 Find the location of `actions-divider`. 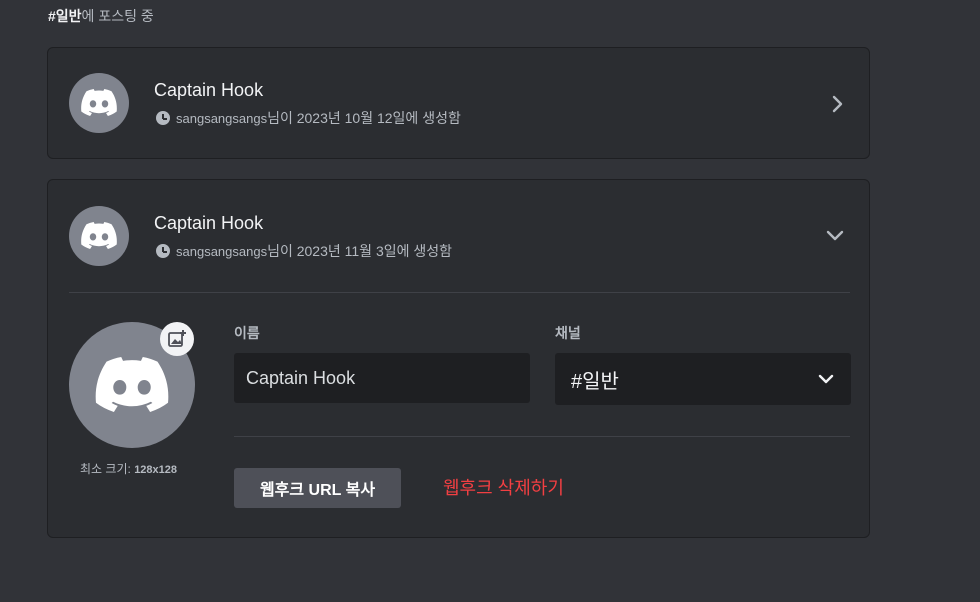

actions-divider is located at coordinates (542, 436).